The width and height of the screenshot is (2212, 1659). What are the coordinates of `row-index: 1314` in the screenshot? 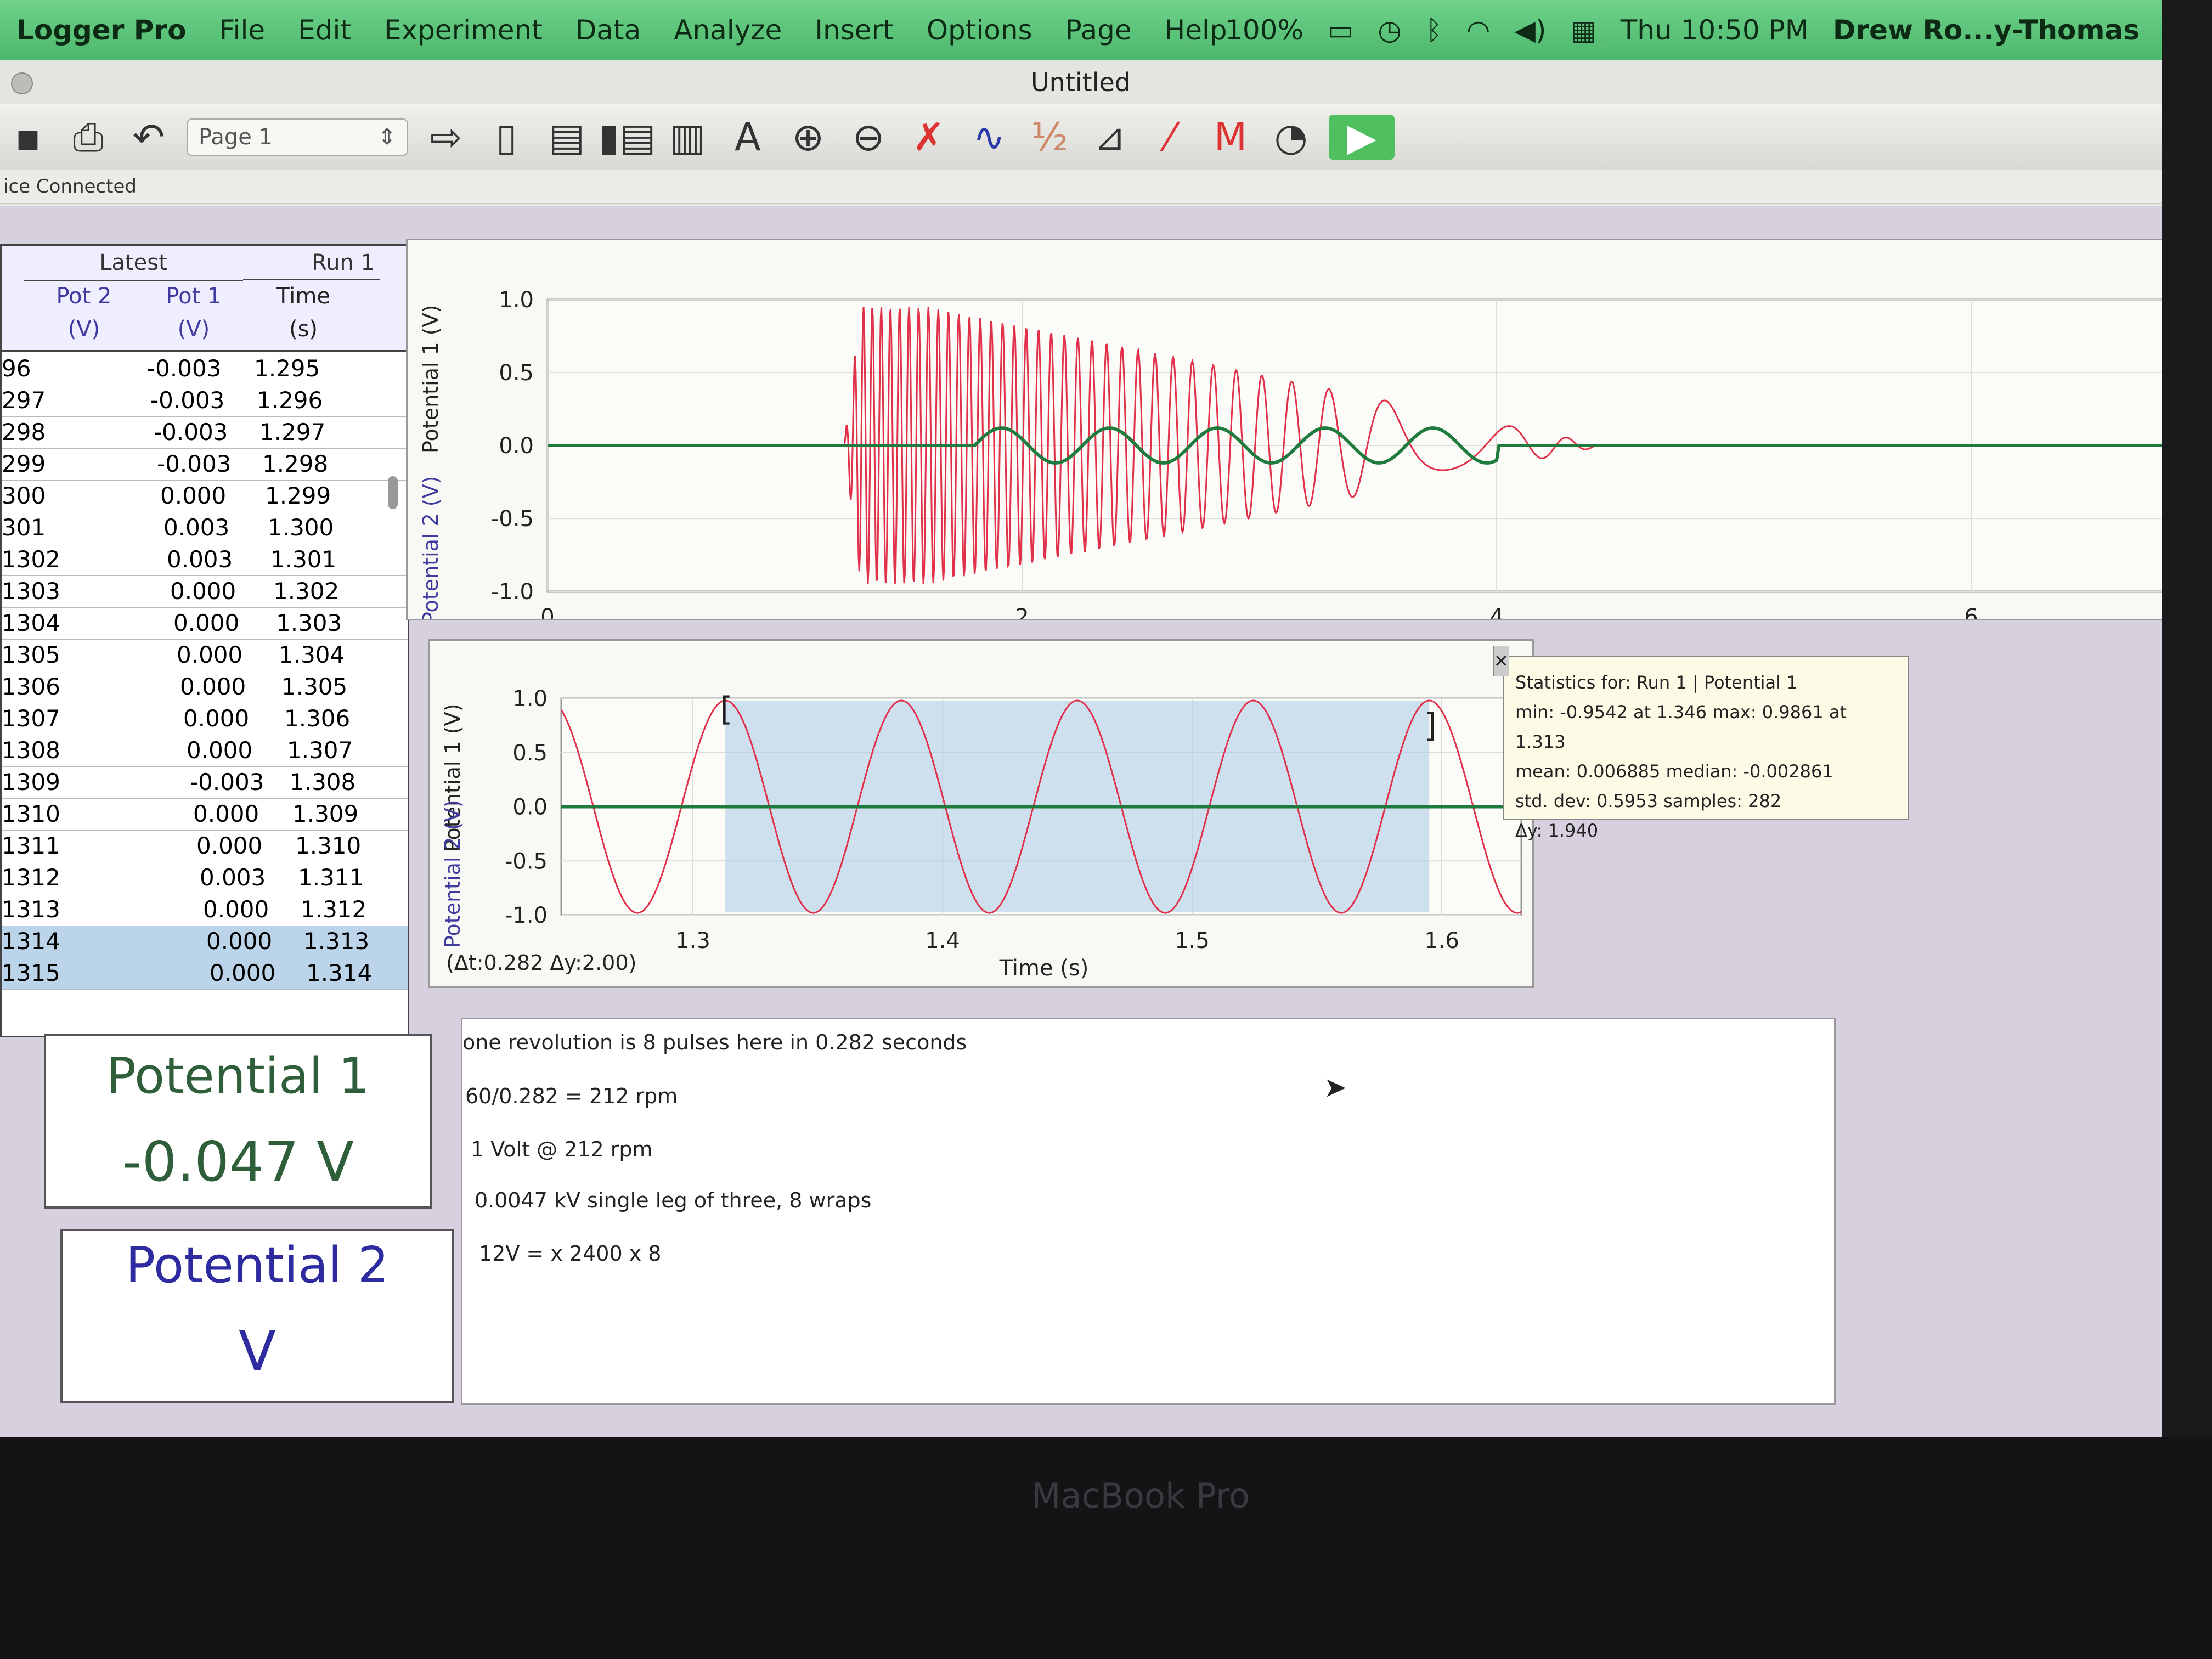 It's located at (31, 942).